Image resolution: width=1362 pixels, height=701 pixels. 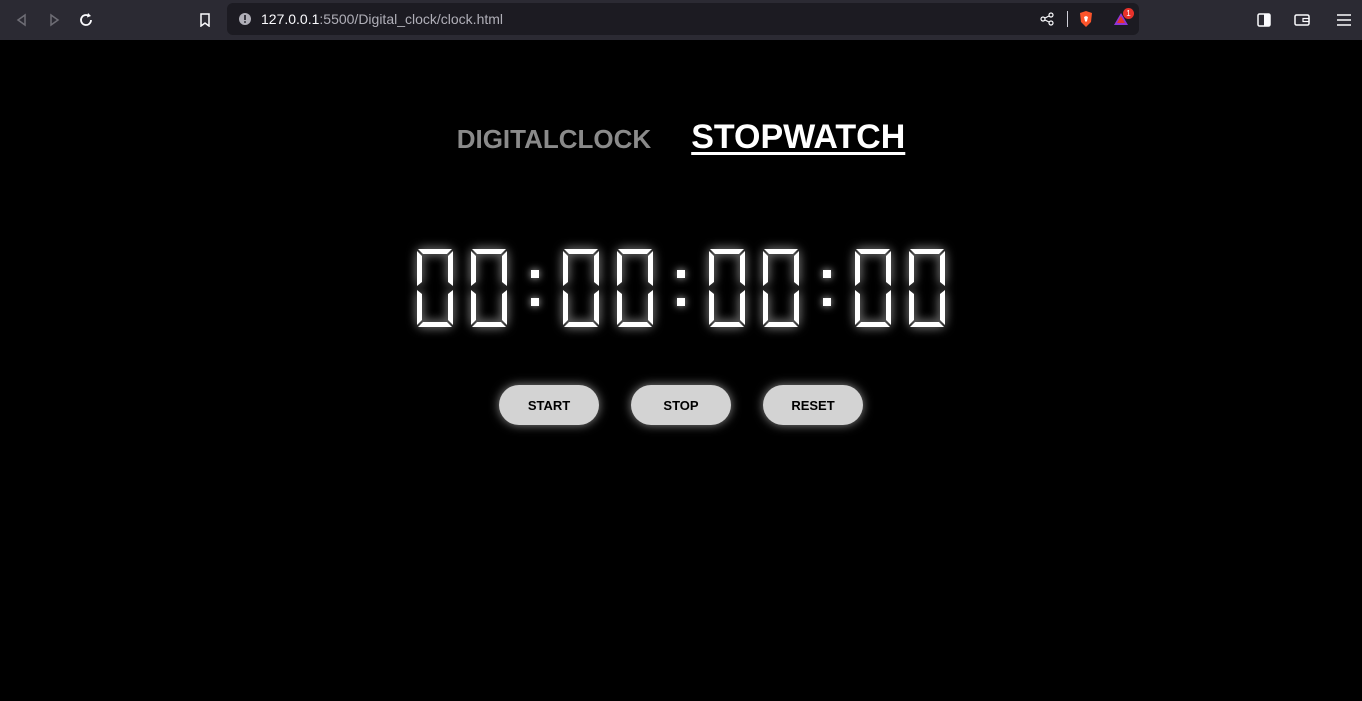 I want to click on divider, so click(x=1067, y=19).